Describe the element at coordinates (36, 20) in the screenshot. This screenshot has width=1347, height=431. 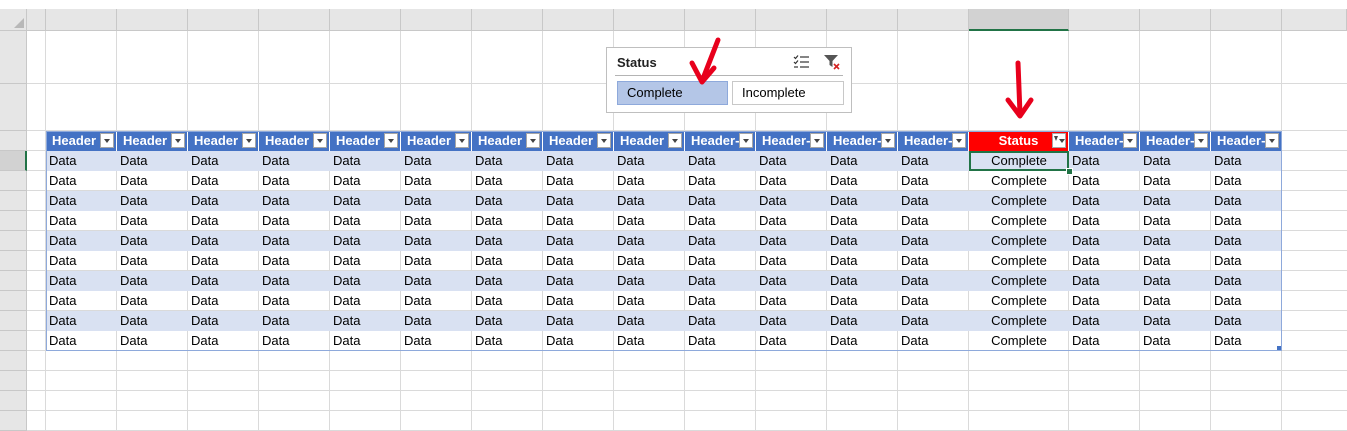
I see `column-header-a` at that location.